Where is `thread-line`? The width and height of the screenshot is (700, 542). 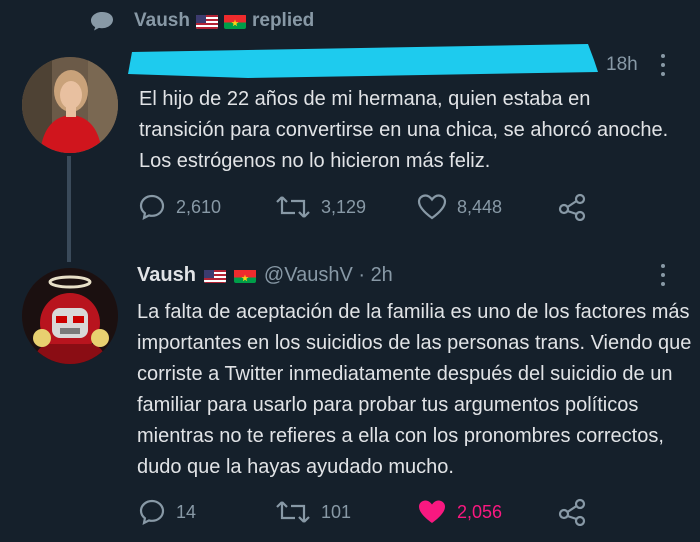 thread-line is located at coordinates (69, 209).